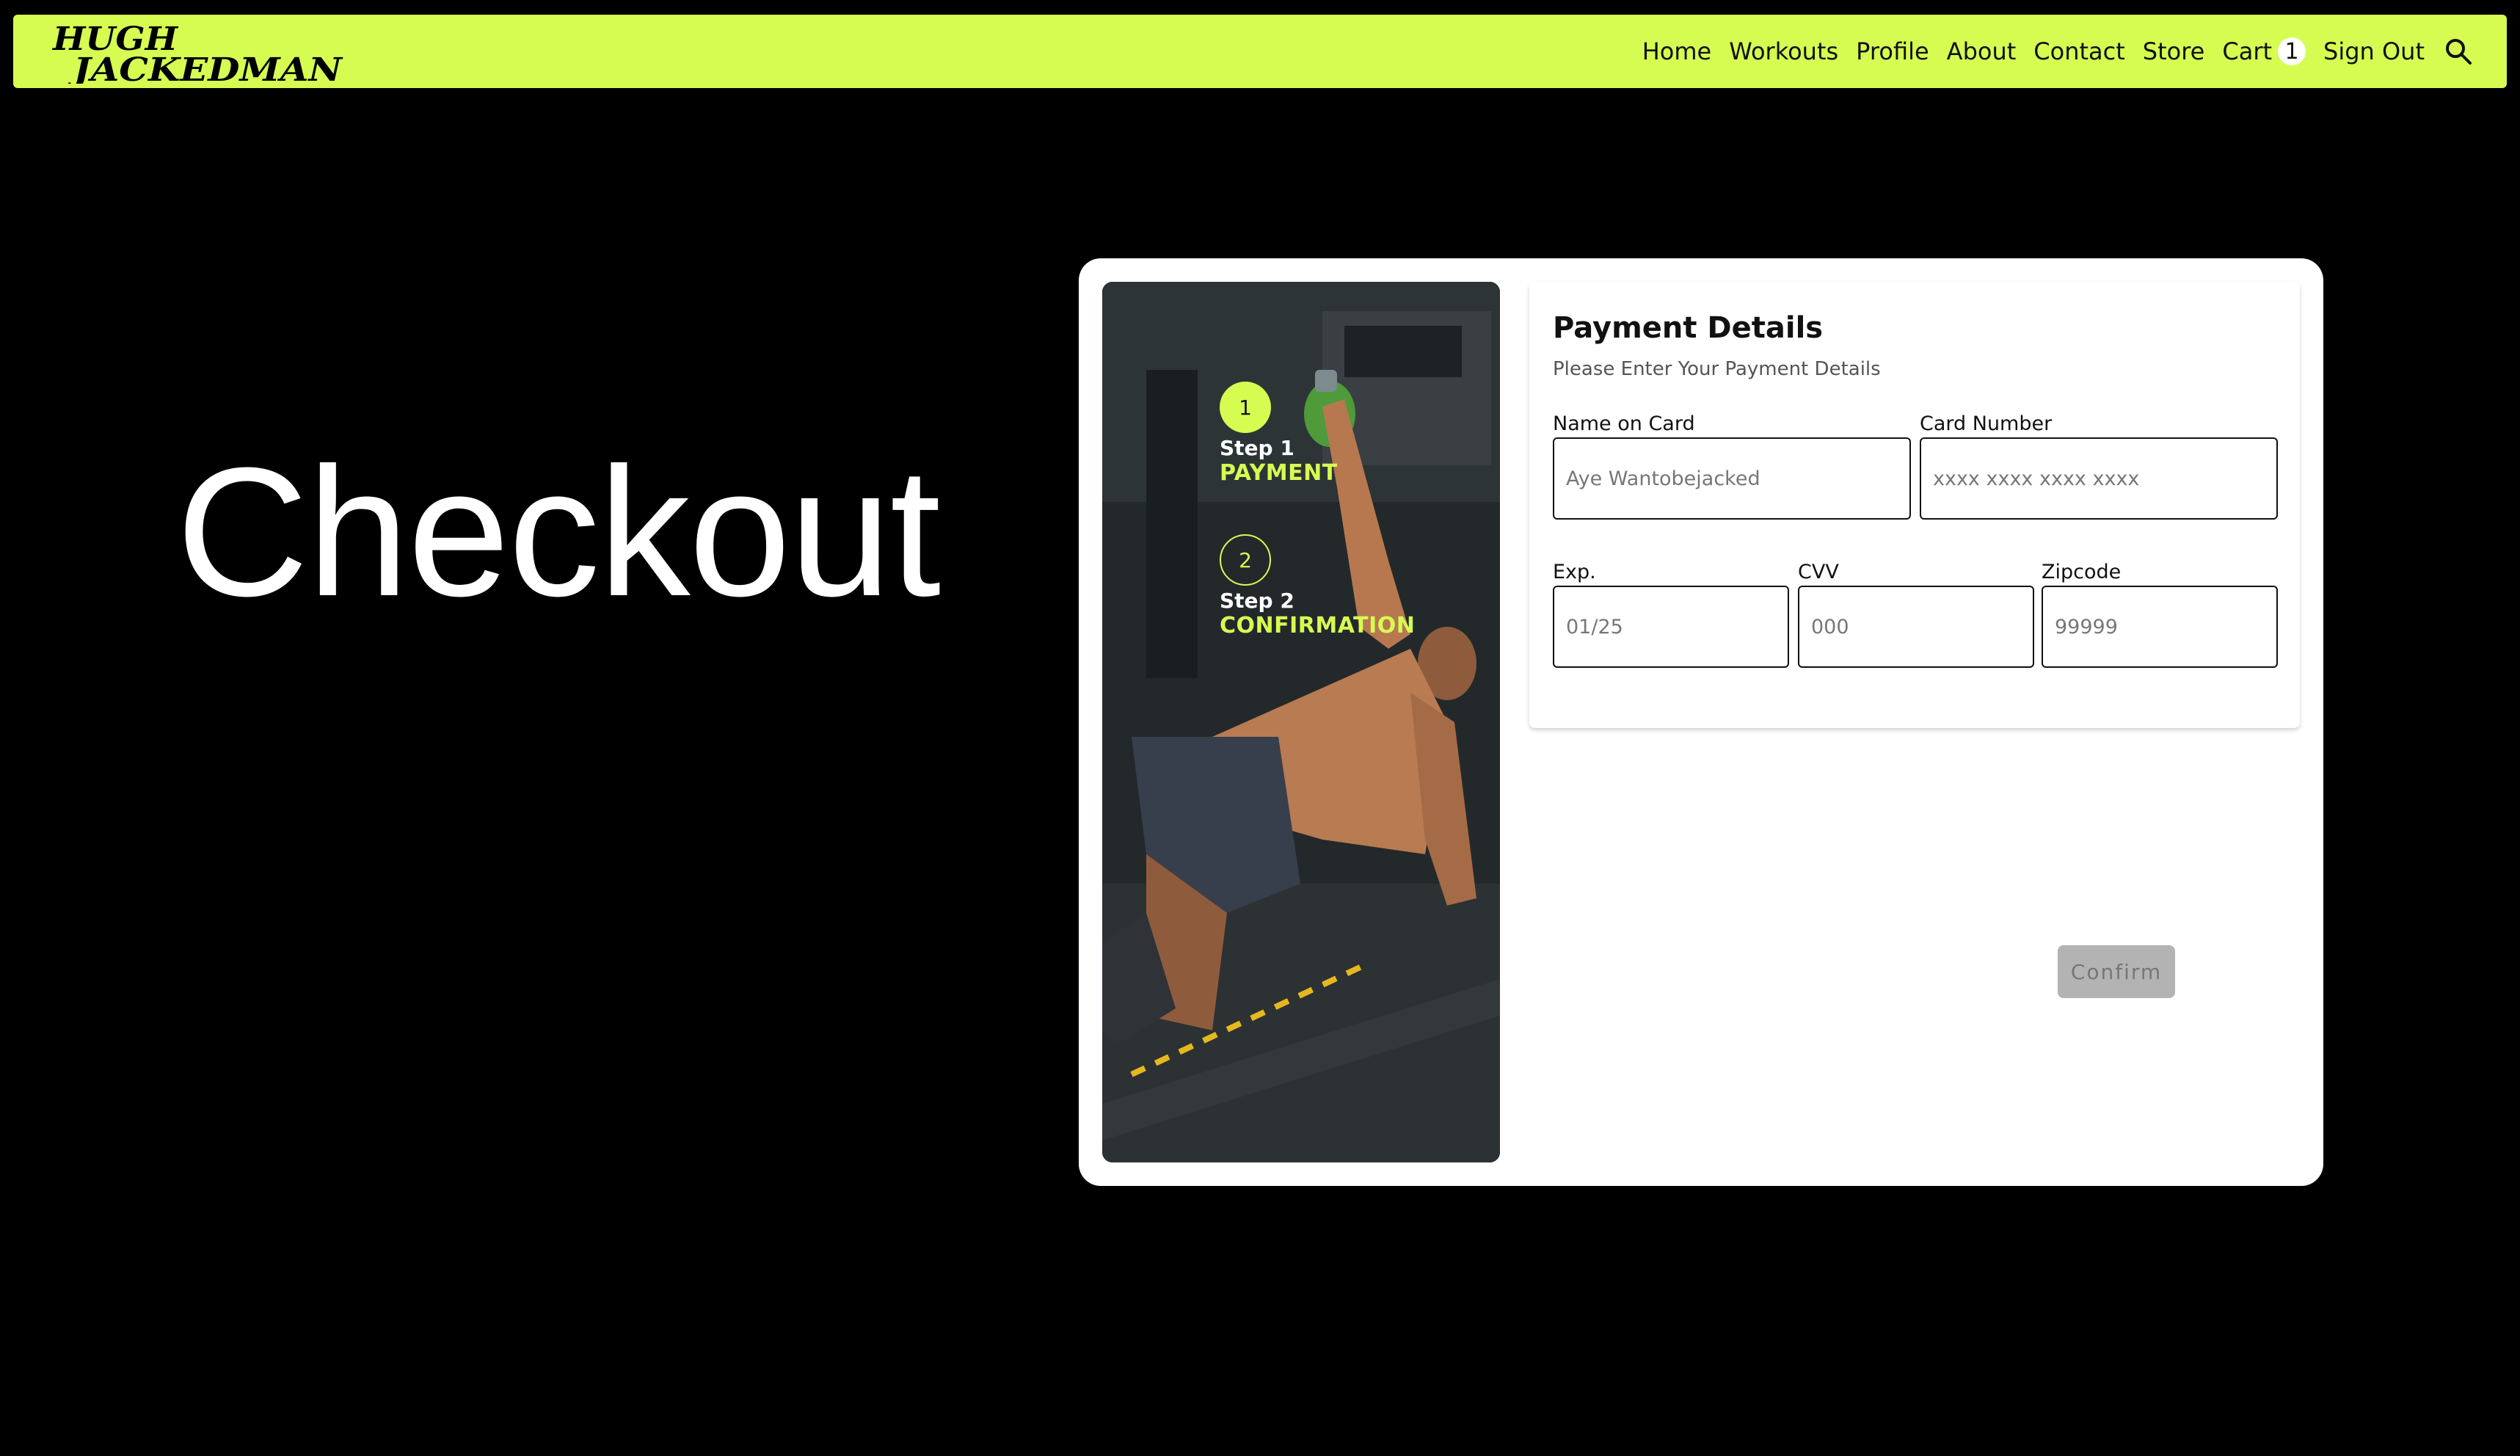  I want to click on nav-link-home: Home, so click(1677, 51).